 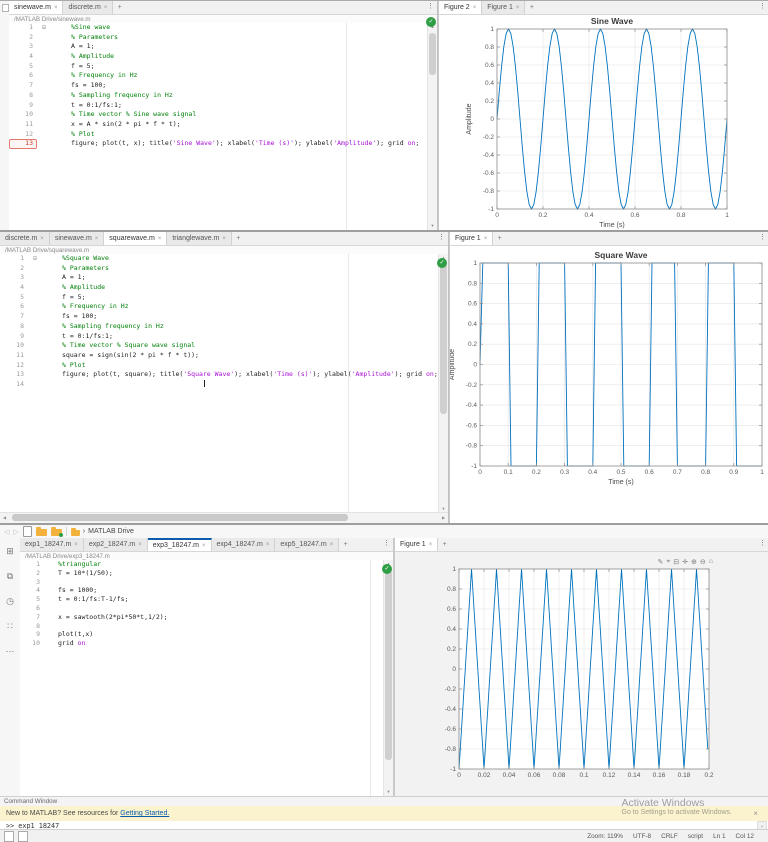 What do you see at coordinates (219, 288) in the screenshot?
I see `code-line: 4 % Amplitude` at bounding box center [219, 288].